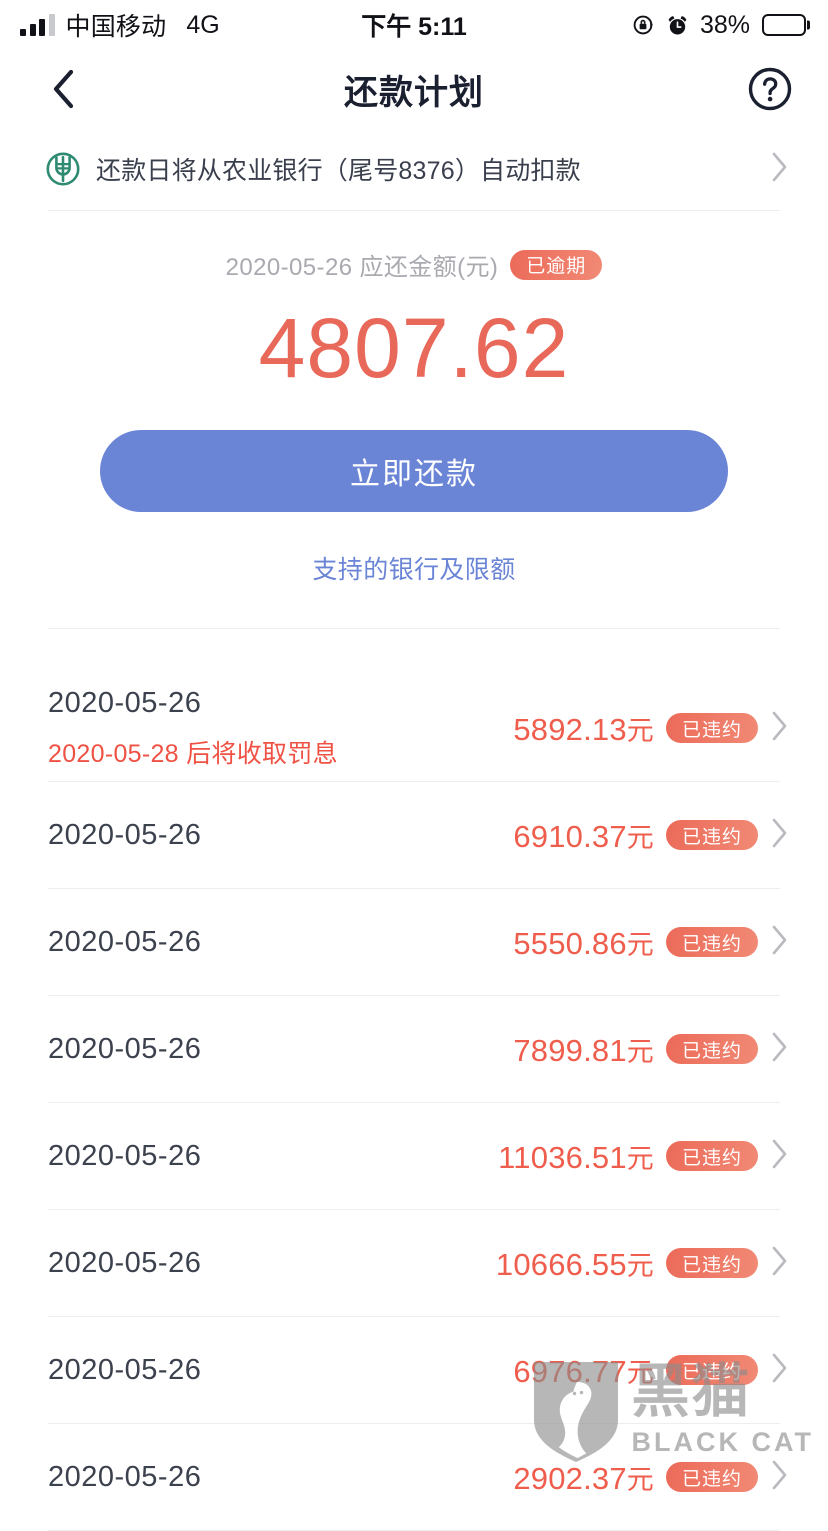  I want to click on plan-row-right: 2902.37元 已违约, so click(650, 1477).